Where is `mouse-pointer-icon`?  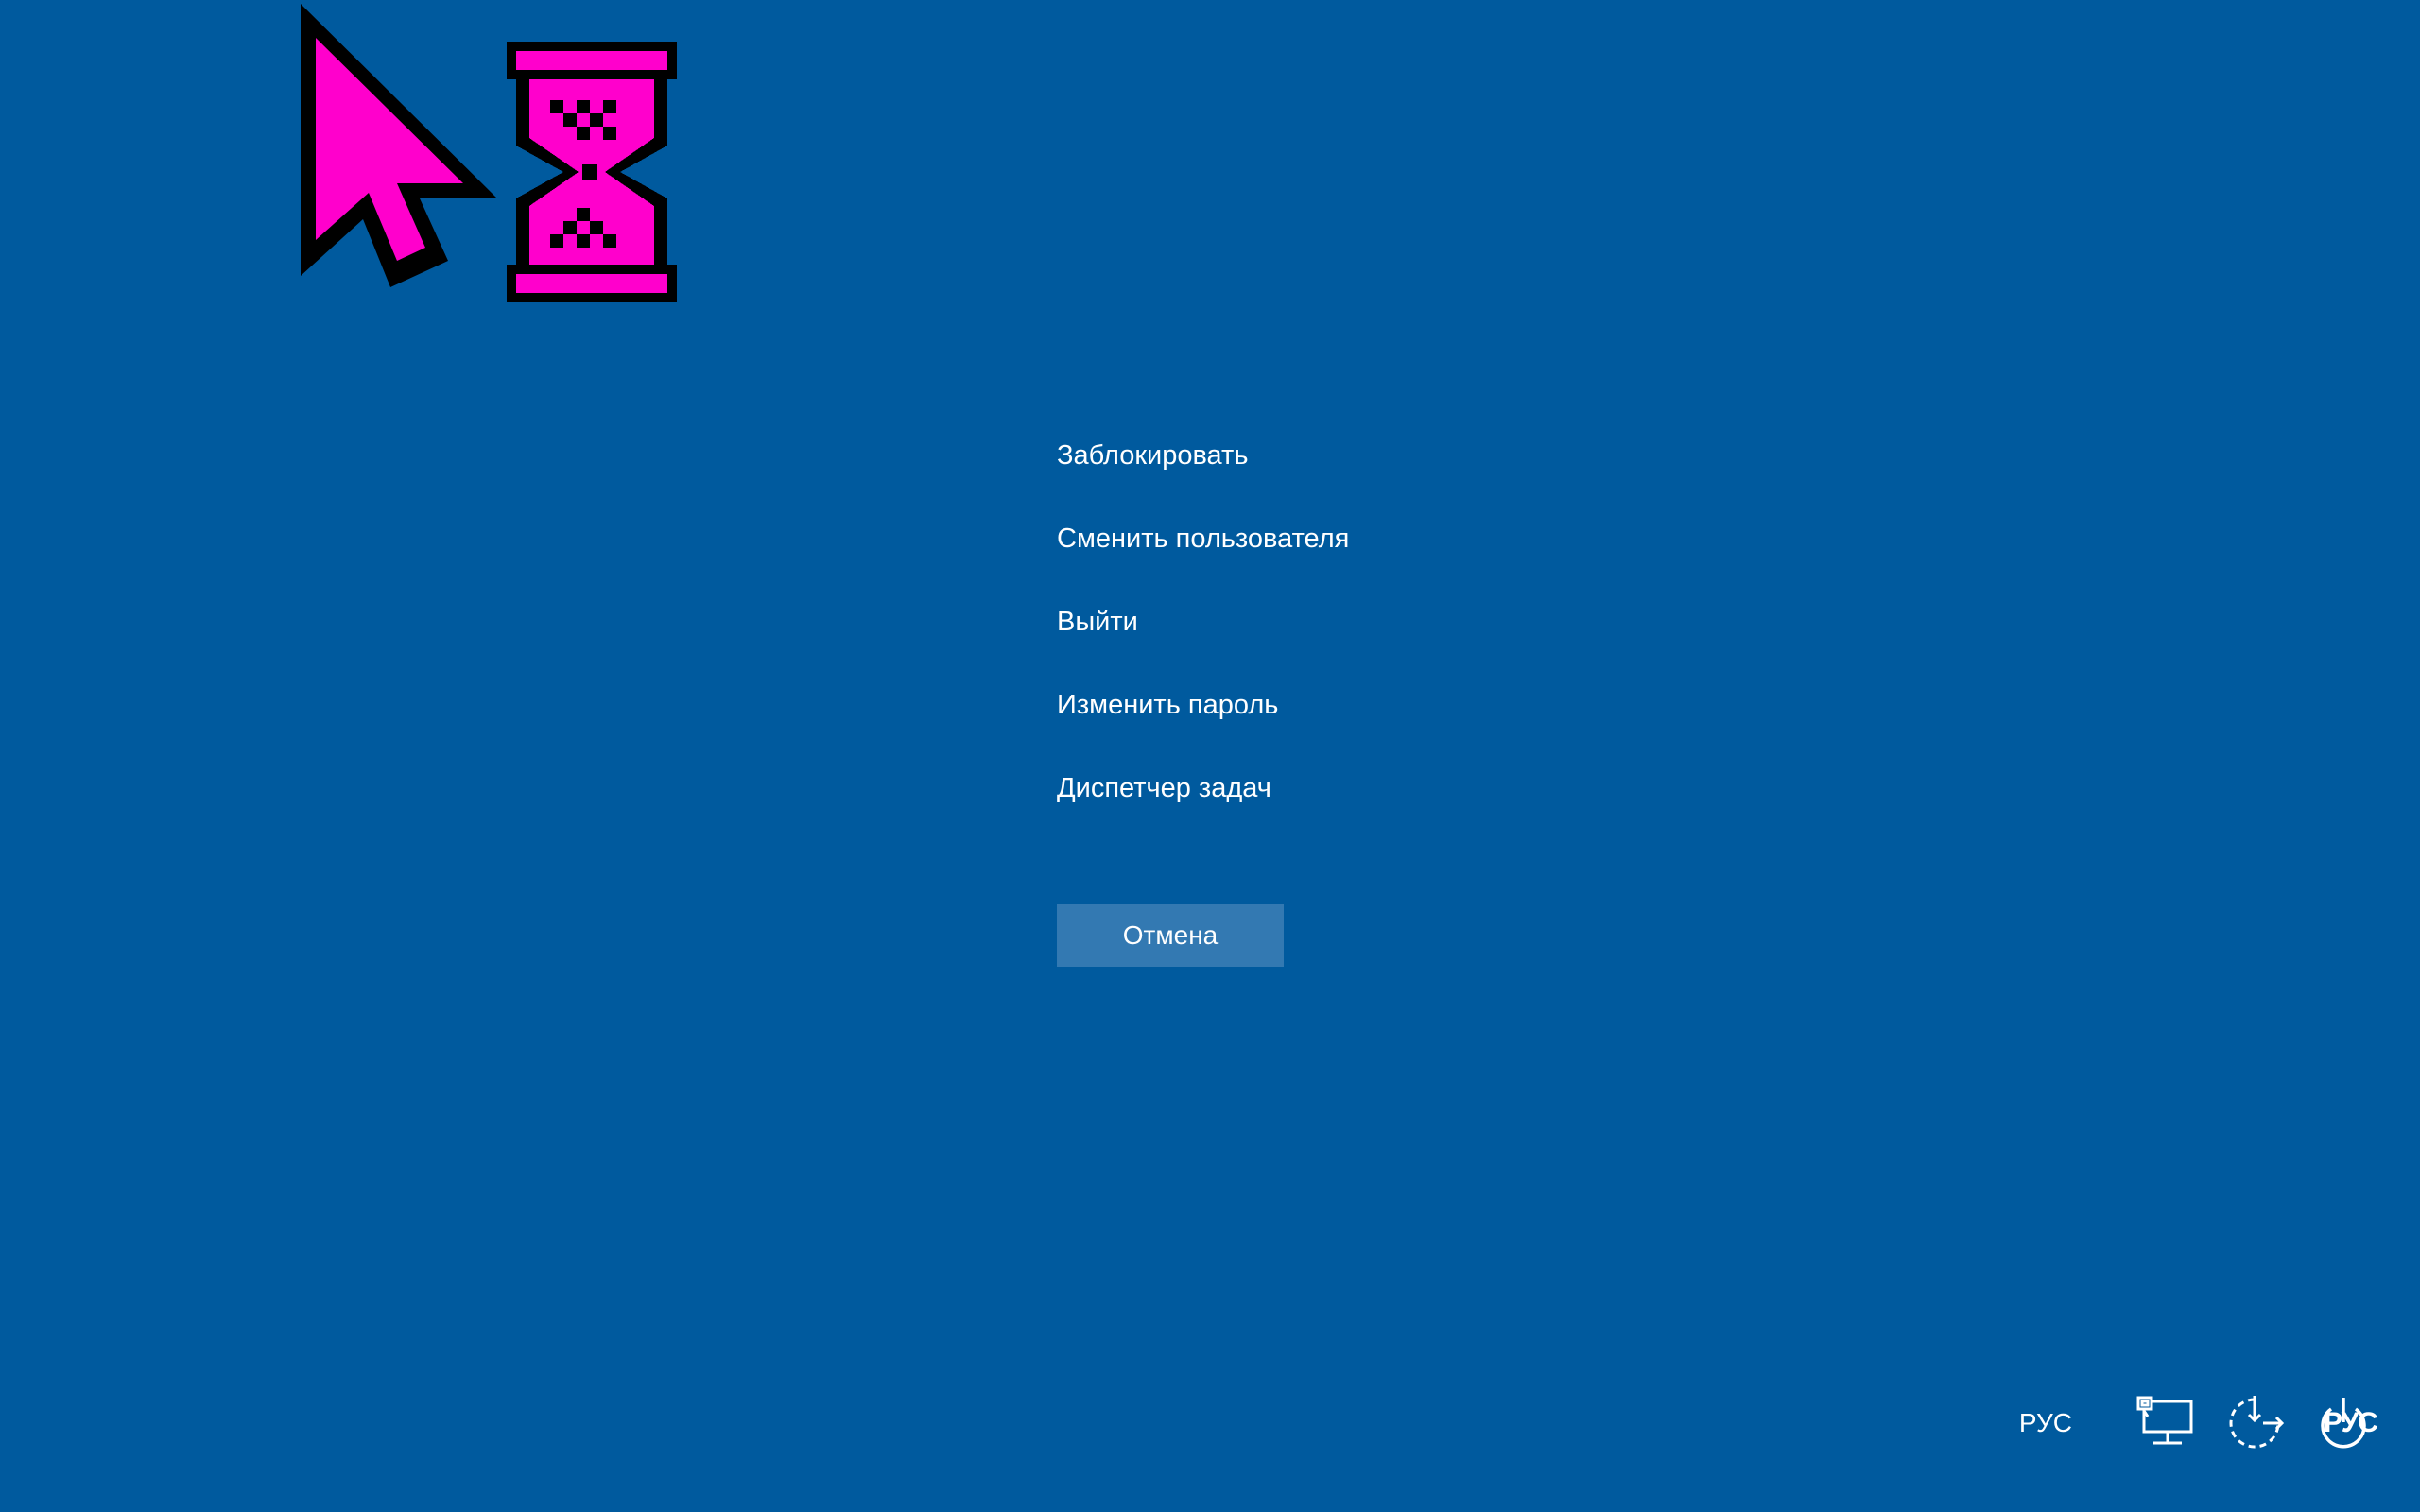
mouse-pointer-icon is located at coordinates (399, 145).